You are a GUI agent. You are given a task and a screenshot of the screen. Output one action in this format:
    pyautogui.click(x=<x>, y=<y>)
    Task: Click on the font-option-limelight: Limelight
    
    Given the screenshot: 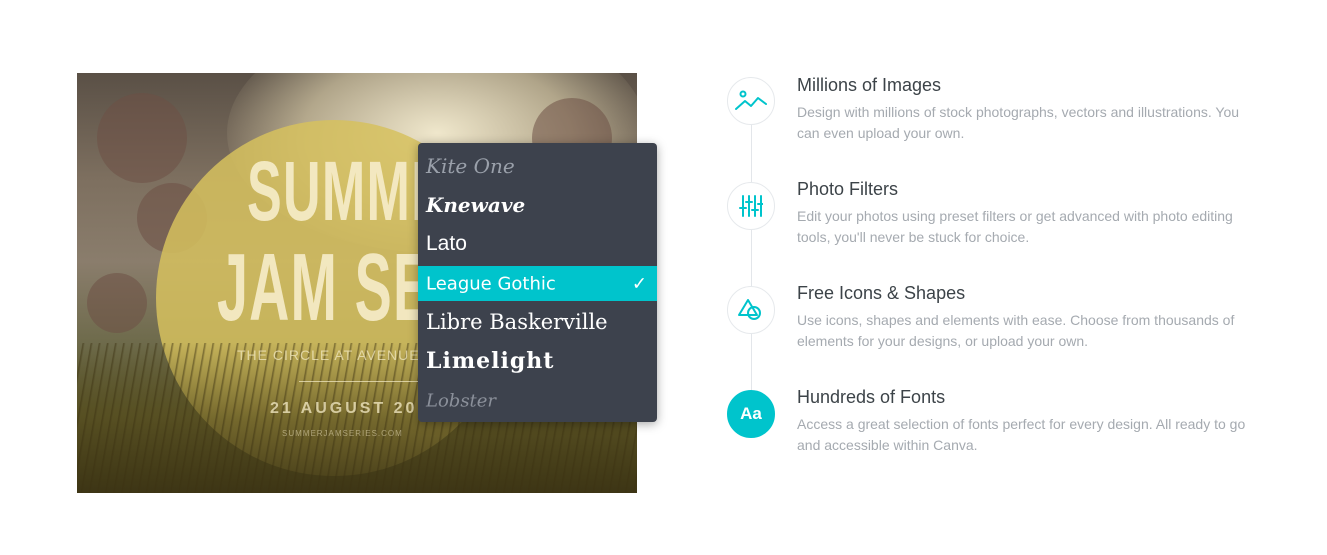 What is the action you would take?
    pyautogui.click(x=537, y=361)
    